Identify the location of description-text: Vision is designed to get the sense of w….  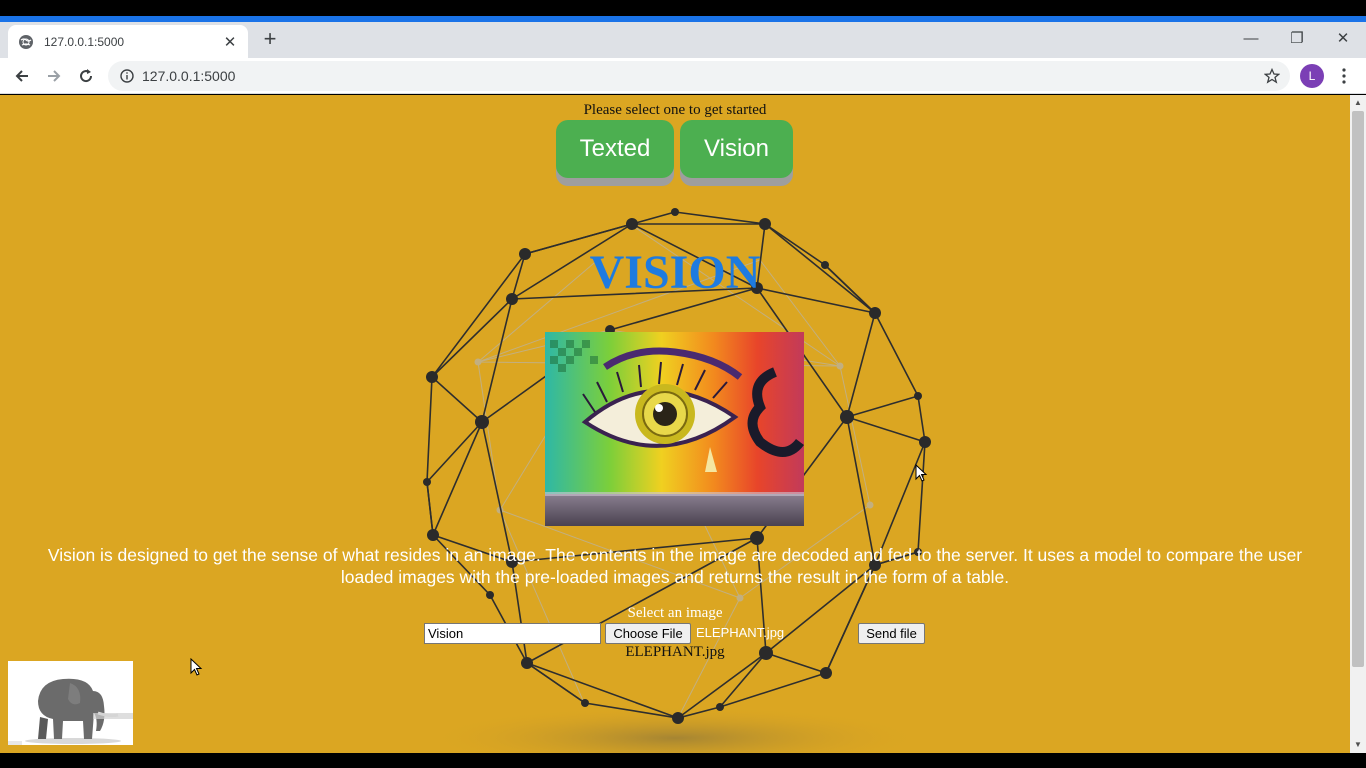
(675, 566).